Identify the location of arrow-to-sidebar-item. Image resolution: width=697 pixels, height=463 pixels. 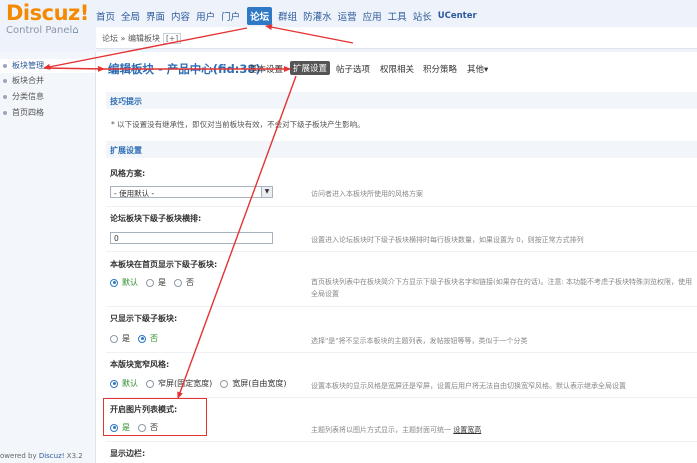
(145, 48).